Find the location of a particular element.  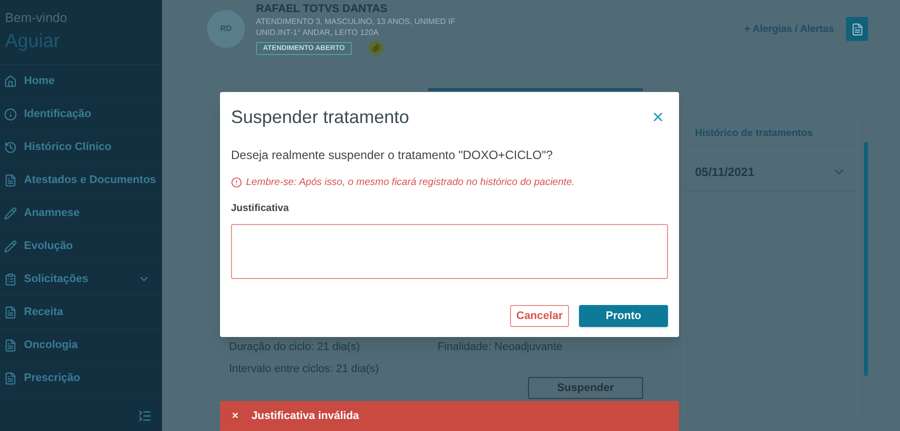

menu-item: Oncologia is located at coordinates (81, 345).